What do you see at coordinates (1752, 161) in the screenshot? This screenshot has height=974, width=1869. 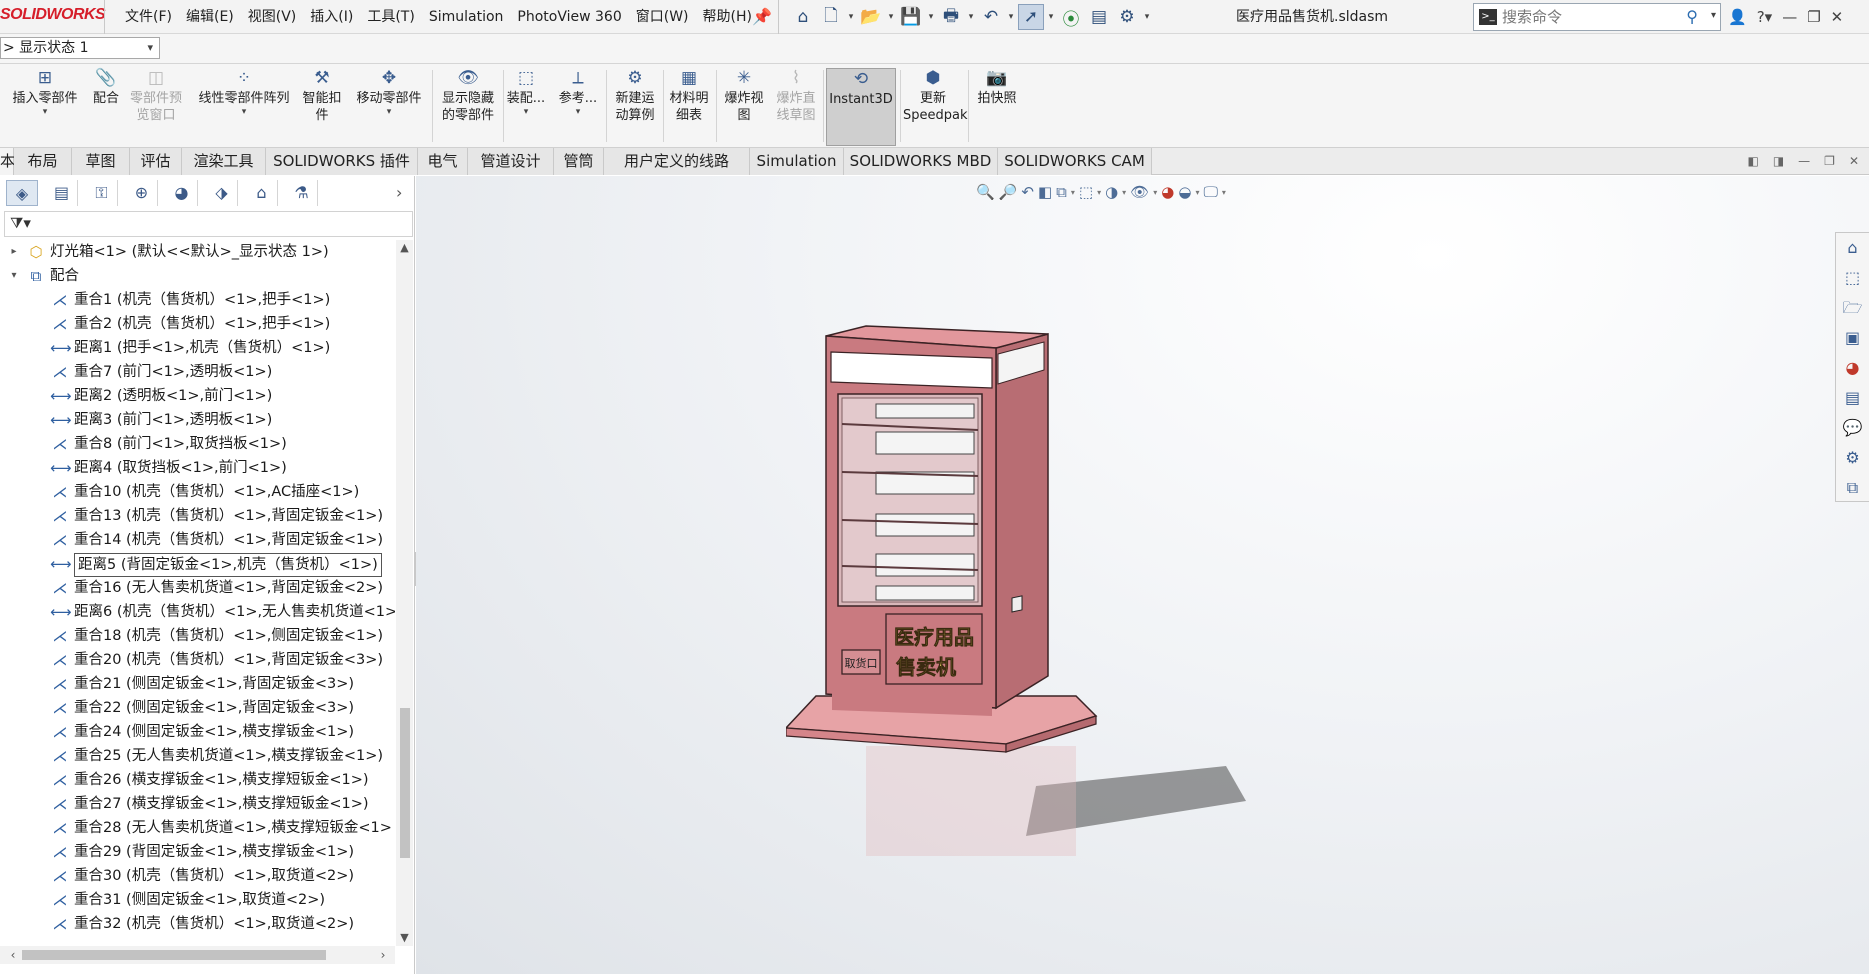 I see `tile-left-icon: ◧` at bounding box center [1752, 161].